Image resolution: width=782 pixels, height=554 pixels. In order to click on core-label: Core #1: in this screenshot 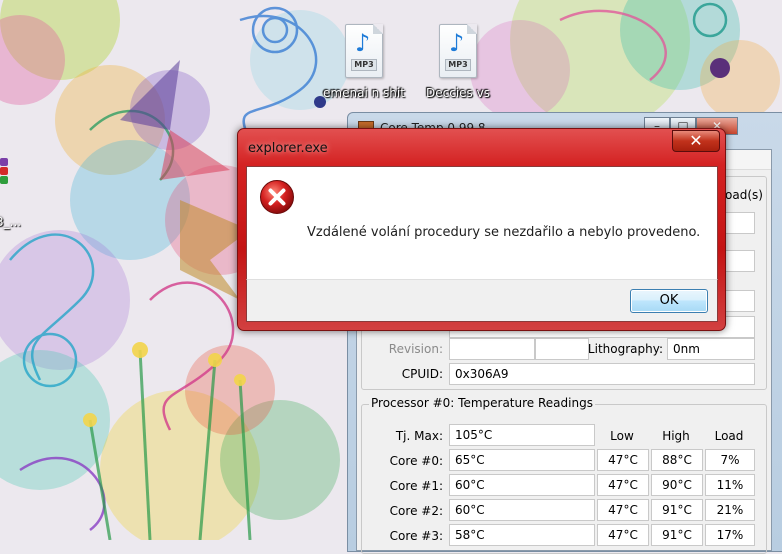, I will do `click(416, 486)`.